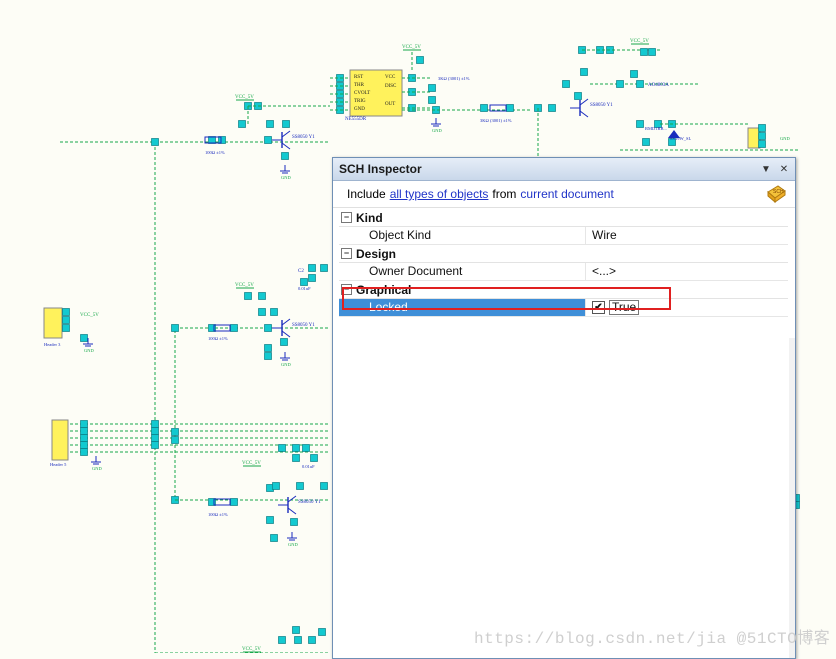  Describe the element at coordinates (784, 169) in the screenshot. I see `close-icon: ✕` at that location.